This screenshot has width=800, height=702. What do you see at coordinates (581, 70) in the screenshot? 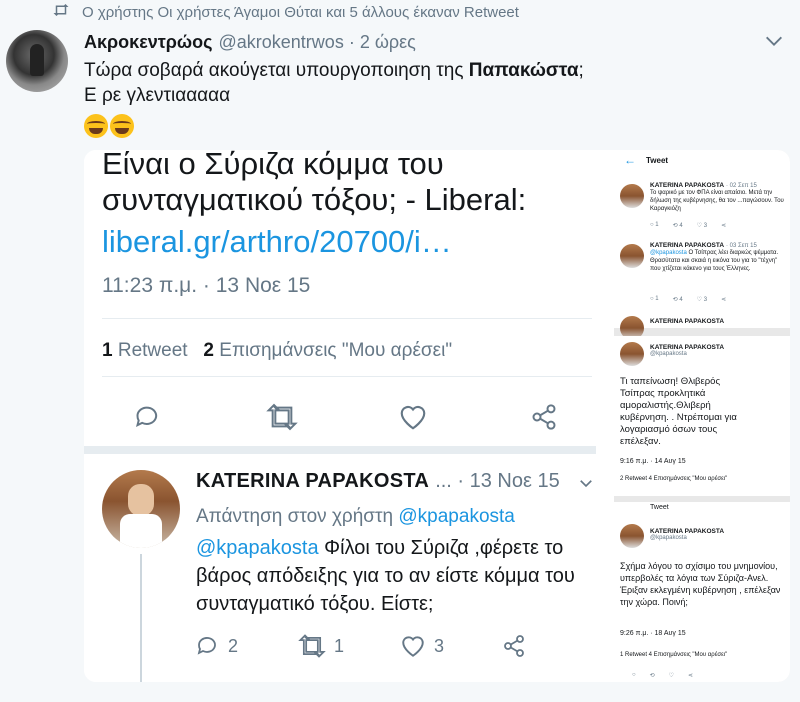
I see `tweet-text-part2: ;` at bounding box center [581, 70].